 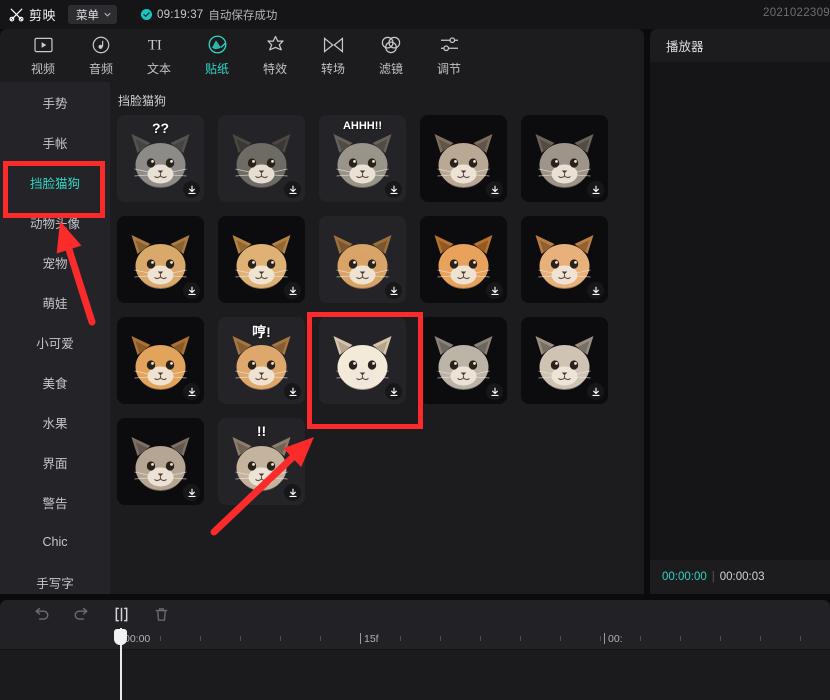 I want to click on sticker-item: !!, so click(x=261, y=461).